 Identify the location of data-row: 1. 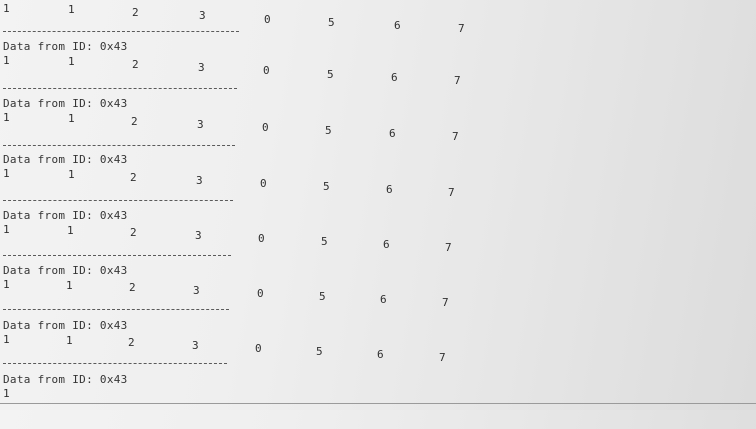
(378, 407).